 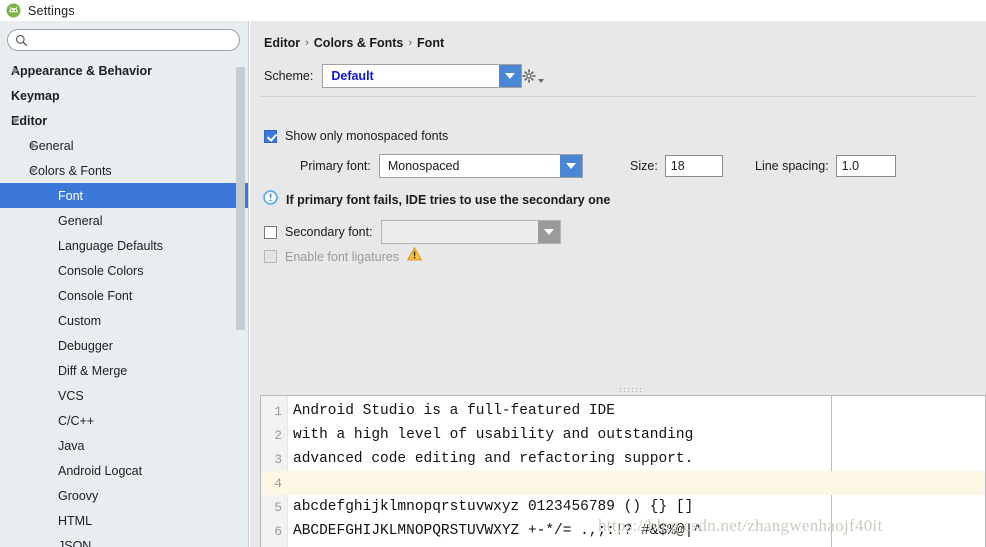 I want to click on secondary-font-label: Secondary font:, so click(x=329, y=232).